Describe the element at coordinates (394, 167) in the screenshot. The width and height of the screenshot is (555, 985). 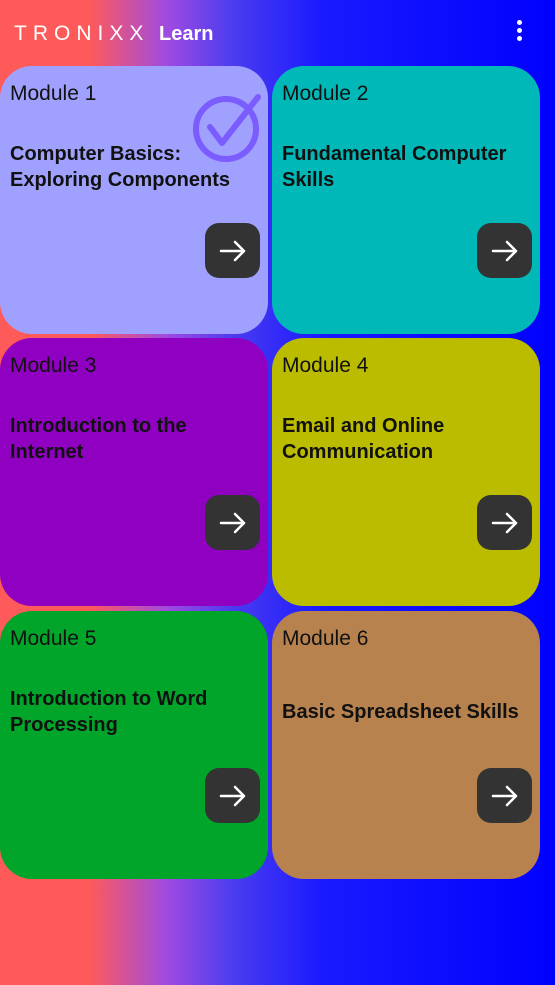
I see `module-title: Fundamental Computer Skills` at that location.